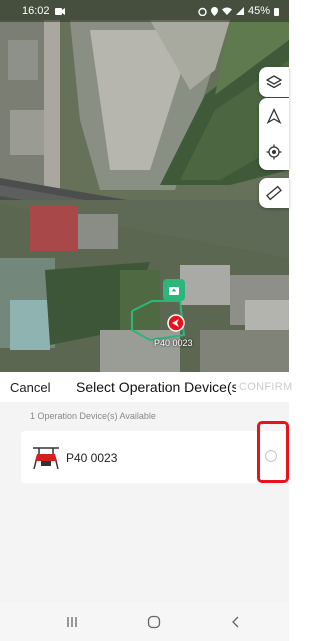  I want to click on system-nav-bar, so click(144, 621).